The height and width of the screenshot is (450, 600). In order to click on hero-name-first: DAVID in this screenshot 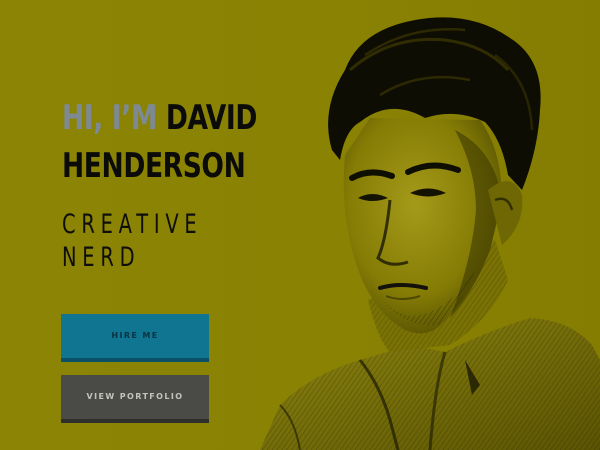, I will do `click(211, 118)`.